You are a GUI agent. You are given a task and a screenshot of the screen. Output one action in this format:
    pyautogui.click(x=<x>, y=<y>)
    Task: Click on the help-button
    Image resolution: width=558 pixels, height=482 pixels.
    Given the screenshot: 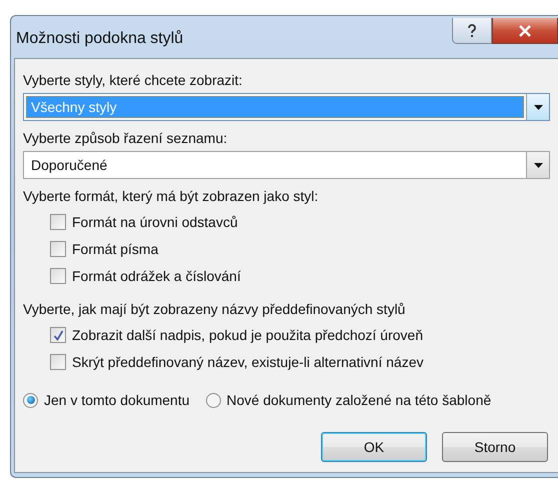 What is the action you would take?
    pyautogui.click(x=472, y=31)
    